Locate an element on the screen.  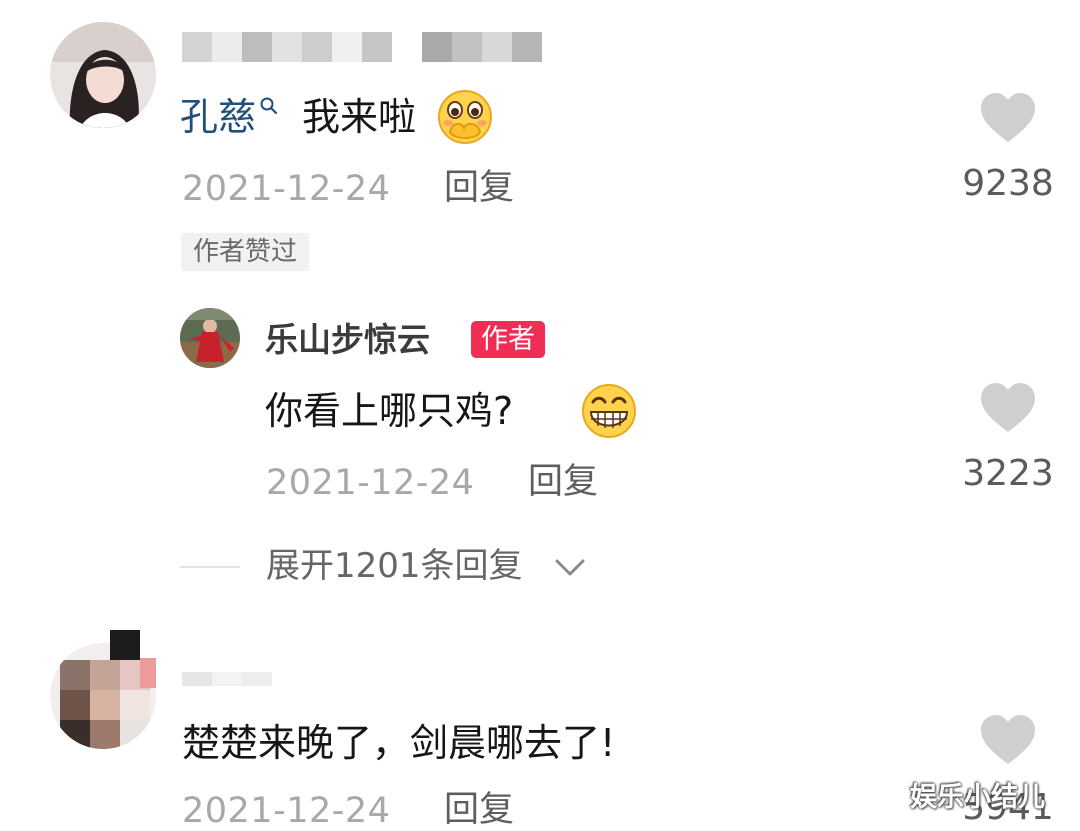
shy-face-emoji is located at coordinates (465, 117).